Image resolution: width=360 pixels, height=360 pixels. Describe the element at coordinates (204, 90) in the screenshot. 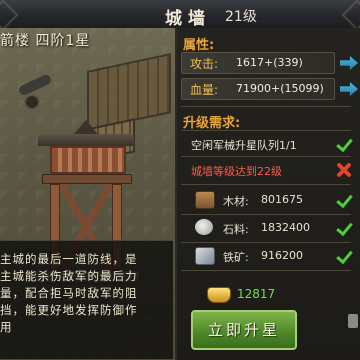

I see `health-label: 血量:` at that location.